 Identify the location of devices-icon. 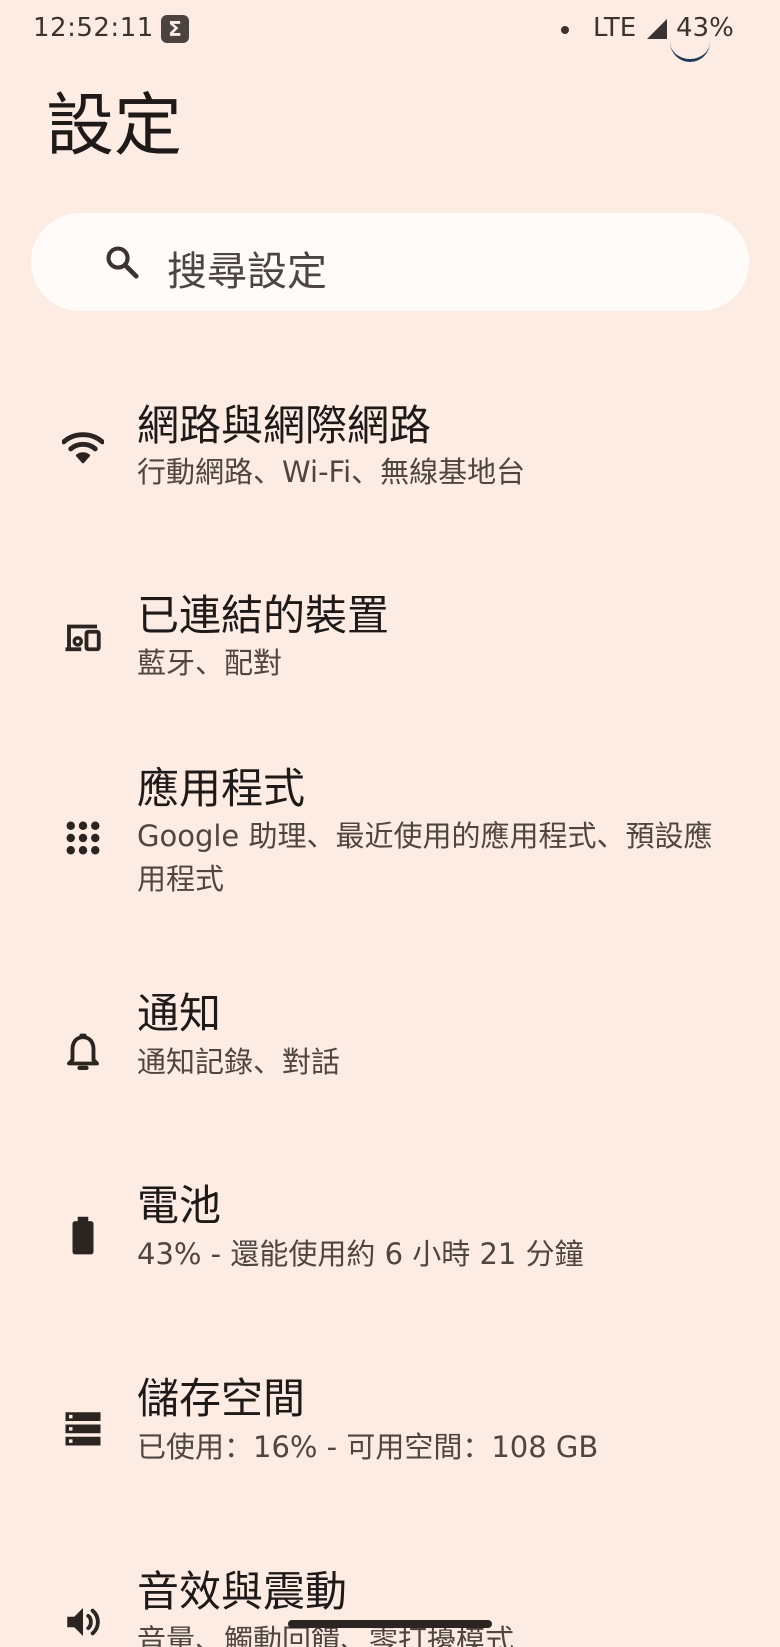
(83, 638).